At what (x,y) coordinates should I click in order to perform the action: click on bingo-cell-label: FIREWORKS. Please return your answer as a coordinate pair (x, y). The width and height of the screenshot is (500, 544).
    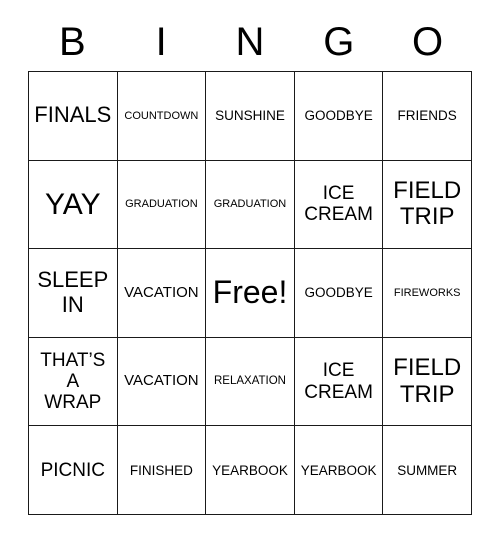
    Looking at the image, I should click on (427, 292).